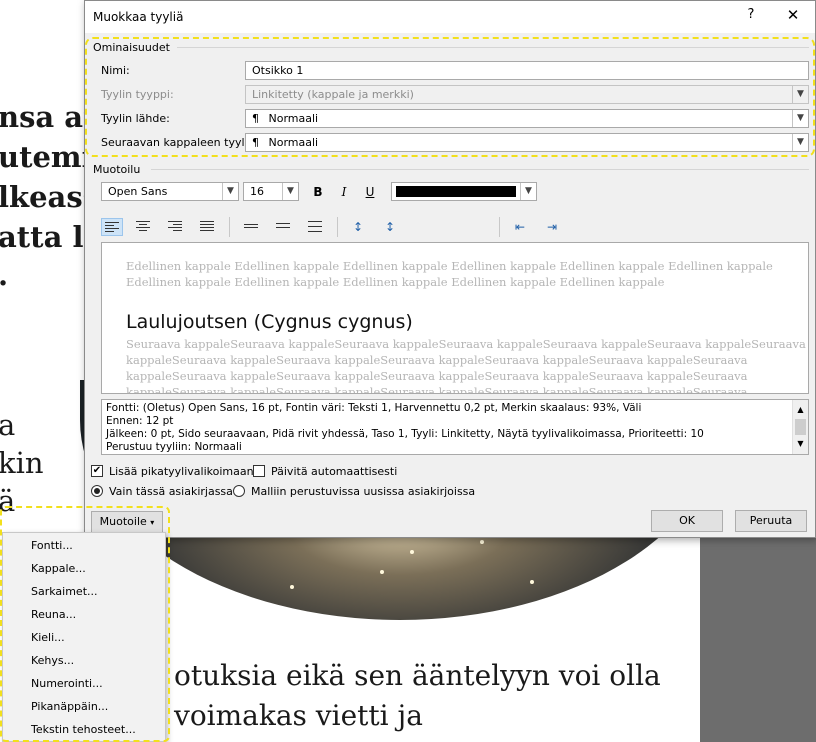  Describe the element at coordinates (140, 421) in the screenshot. I see `description-line: Ennen: 12 pt` at that location.